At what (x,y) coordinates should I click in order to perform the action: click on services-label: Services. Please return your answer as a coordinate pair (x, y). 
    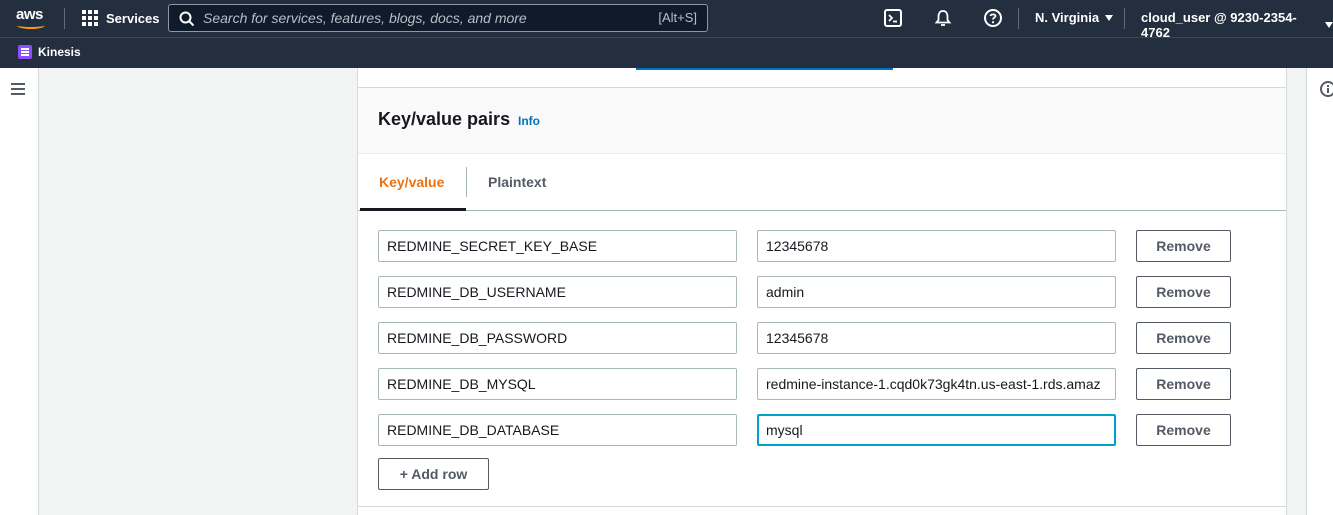
    Looking at the image, I should click on (133, 18).